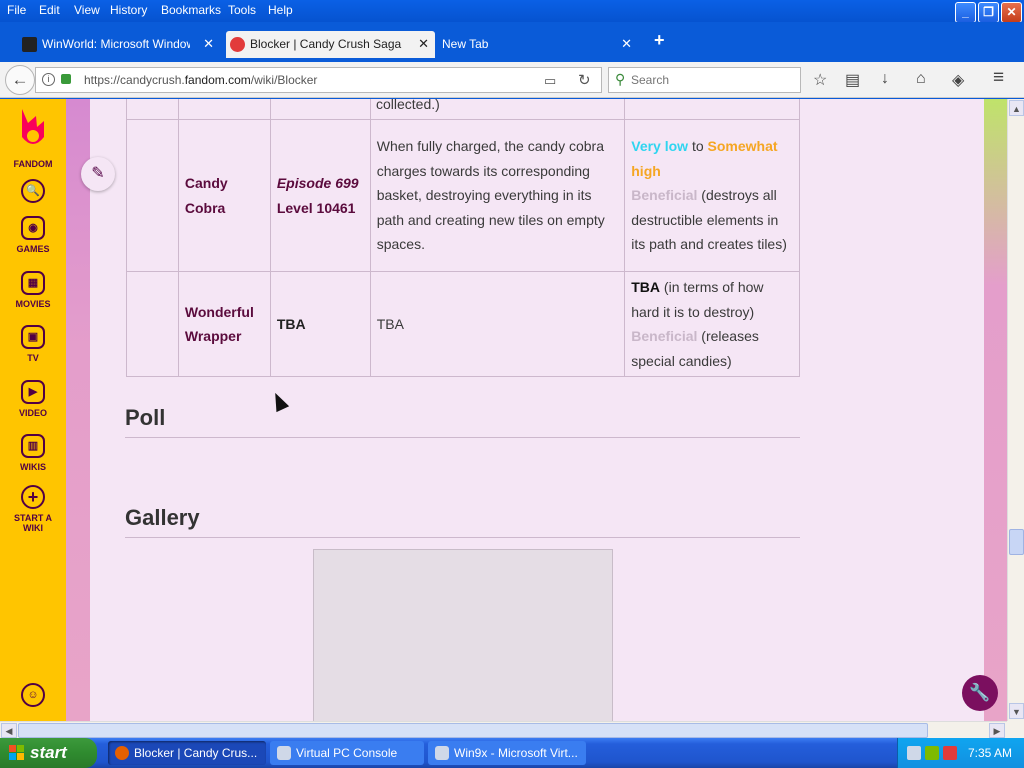 Image resolution: width=1024 pixels, height=768 pixels. Describe the element at coordinates (16, 10) in the screenshot. I see `menu-file: File` at that location.